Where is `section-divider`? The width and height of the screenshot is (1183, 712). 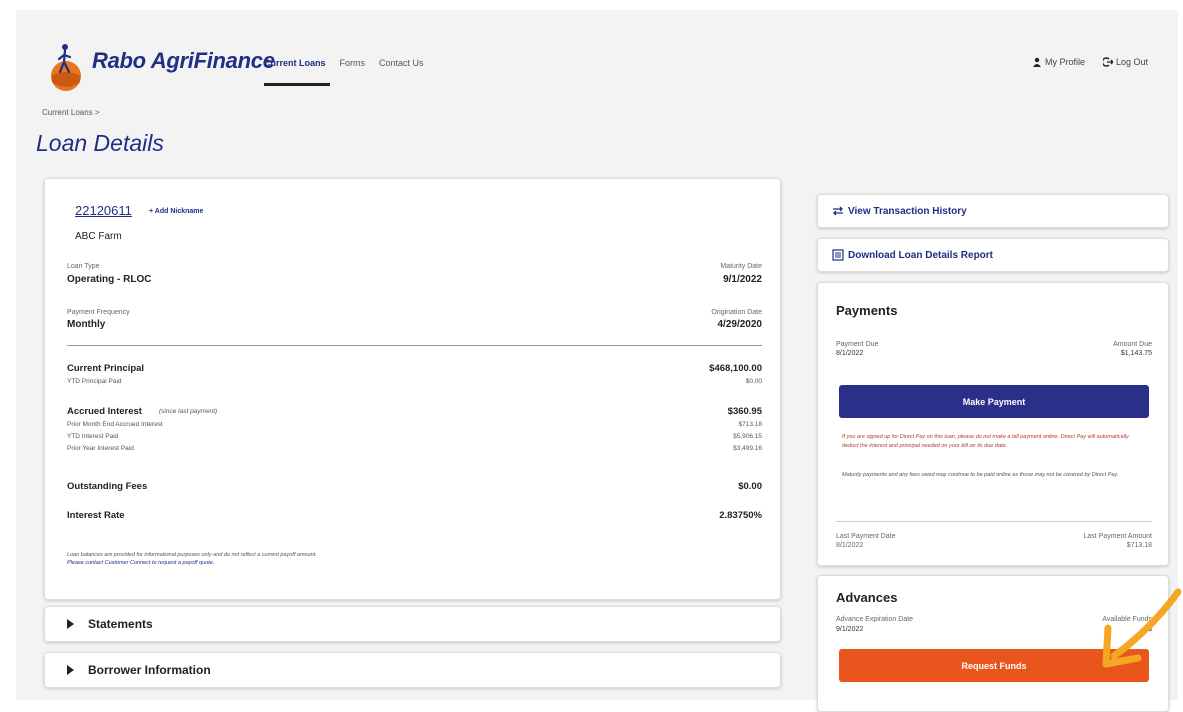 section-divider is located at coordinates (414, 345).